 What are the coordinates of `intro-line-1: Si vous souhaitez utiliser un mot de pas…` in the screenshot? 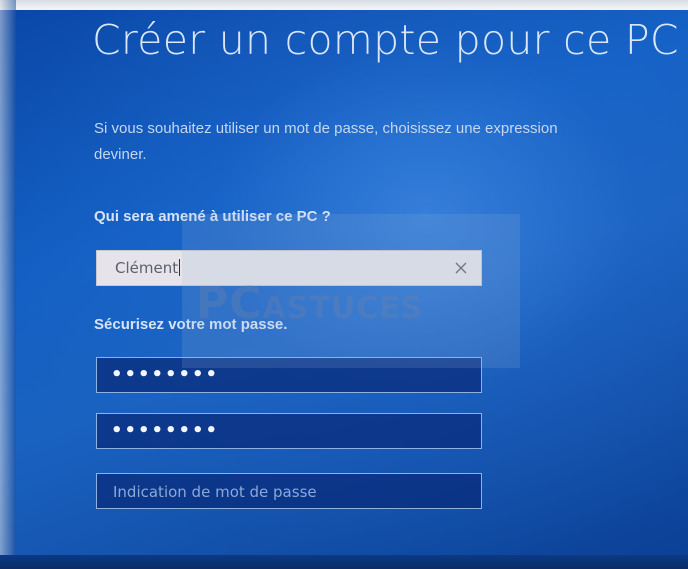 It's located at (326, 128).